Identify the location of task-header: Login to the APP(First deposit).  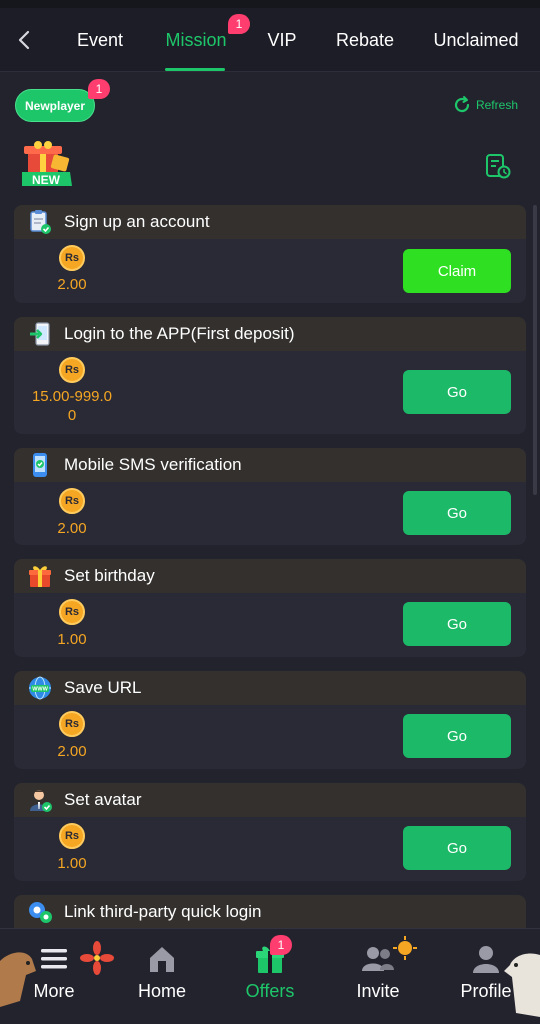
(270, 334).